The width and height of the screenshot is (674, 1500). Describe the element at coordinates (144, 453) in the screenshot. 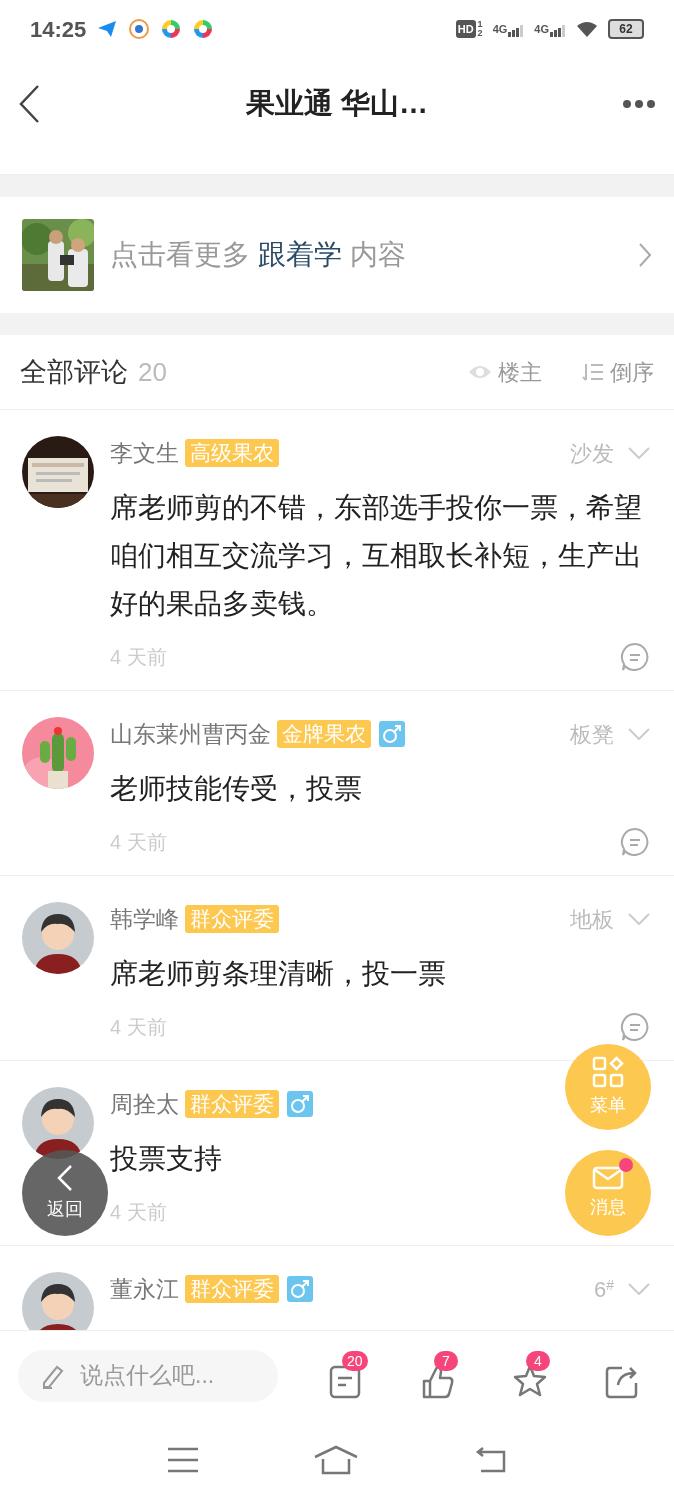

I see `user-name: 李文生` at that location.